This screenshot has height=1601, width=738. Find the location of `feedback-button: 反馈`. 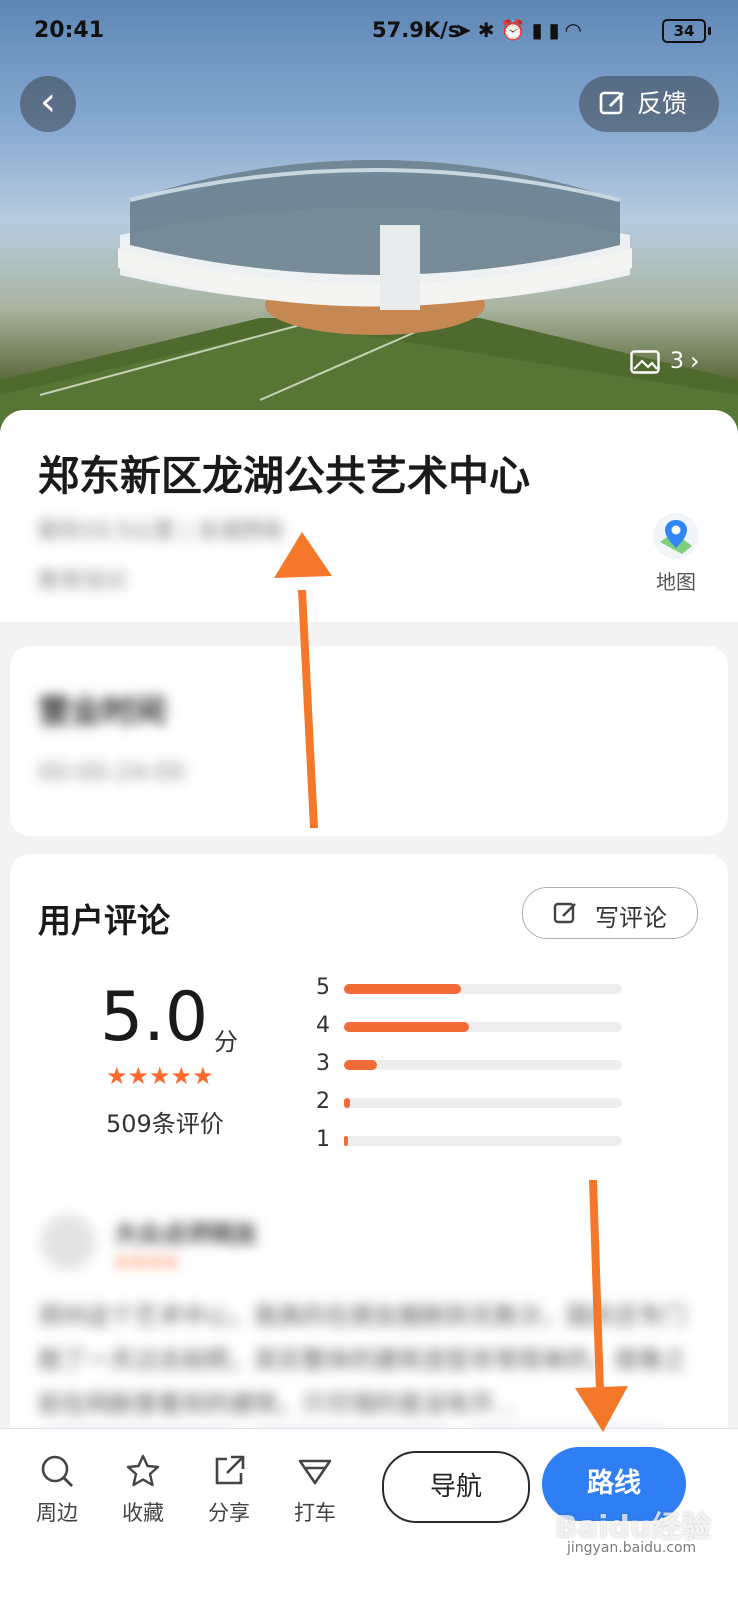

feedback-button: 反馈 is located at coordinates (649, 104).